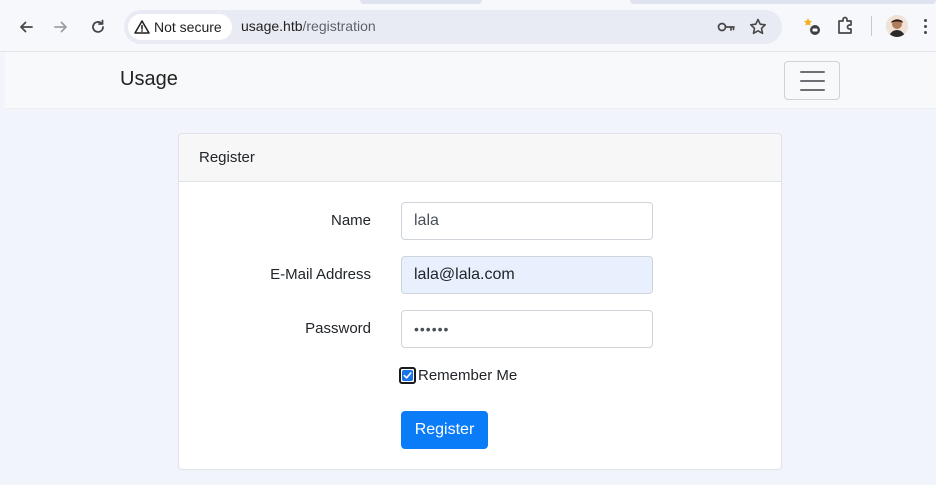 The height and width of the screenshot is (485, 936). I want to click on avatar-image, so click(897, 26).